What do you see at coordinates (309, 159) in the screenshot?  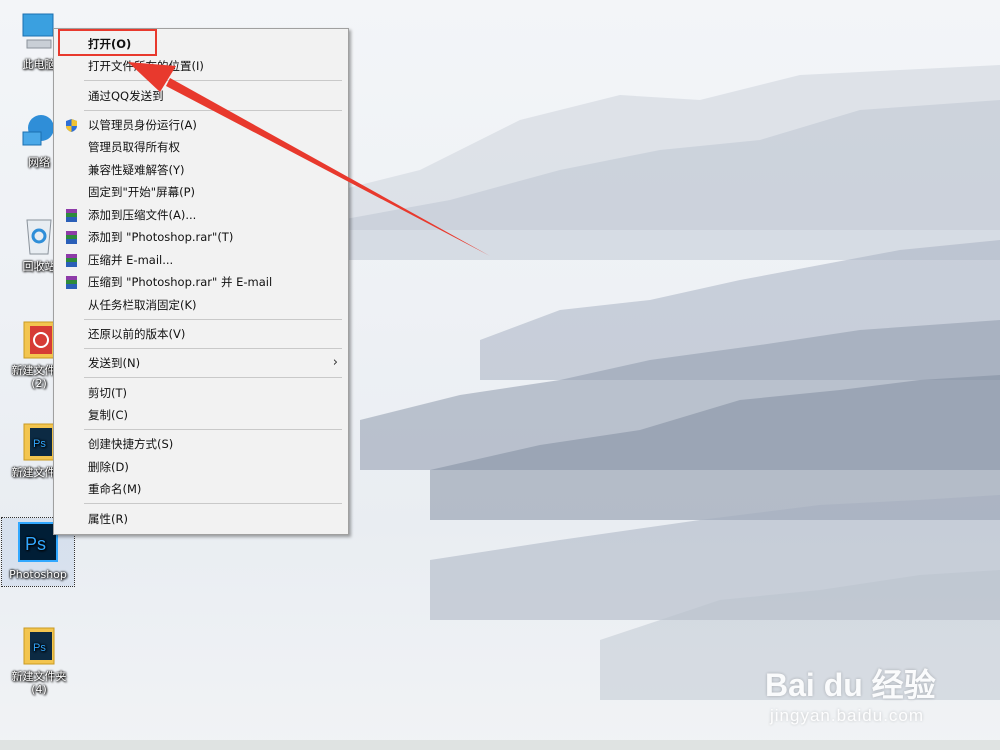 I see `red-arrow-icon` at bounding box center [309, 159].